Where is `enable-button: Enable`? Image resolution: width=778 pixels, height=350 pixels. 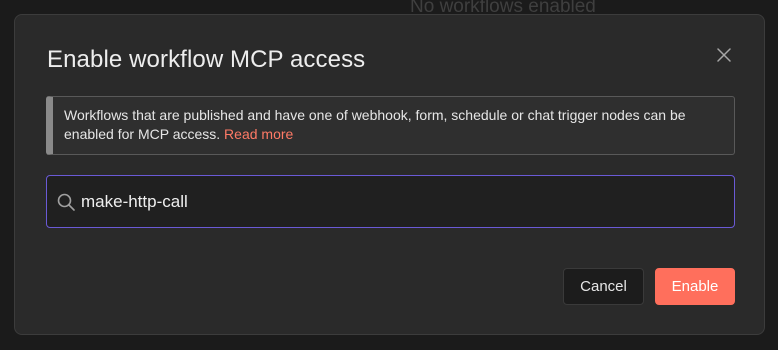 enable-button: Enable is located at coordinates (695, 286).